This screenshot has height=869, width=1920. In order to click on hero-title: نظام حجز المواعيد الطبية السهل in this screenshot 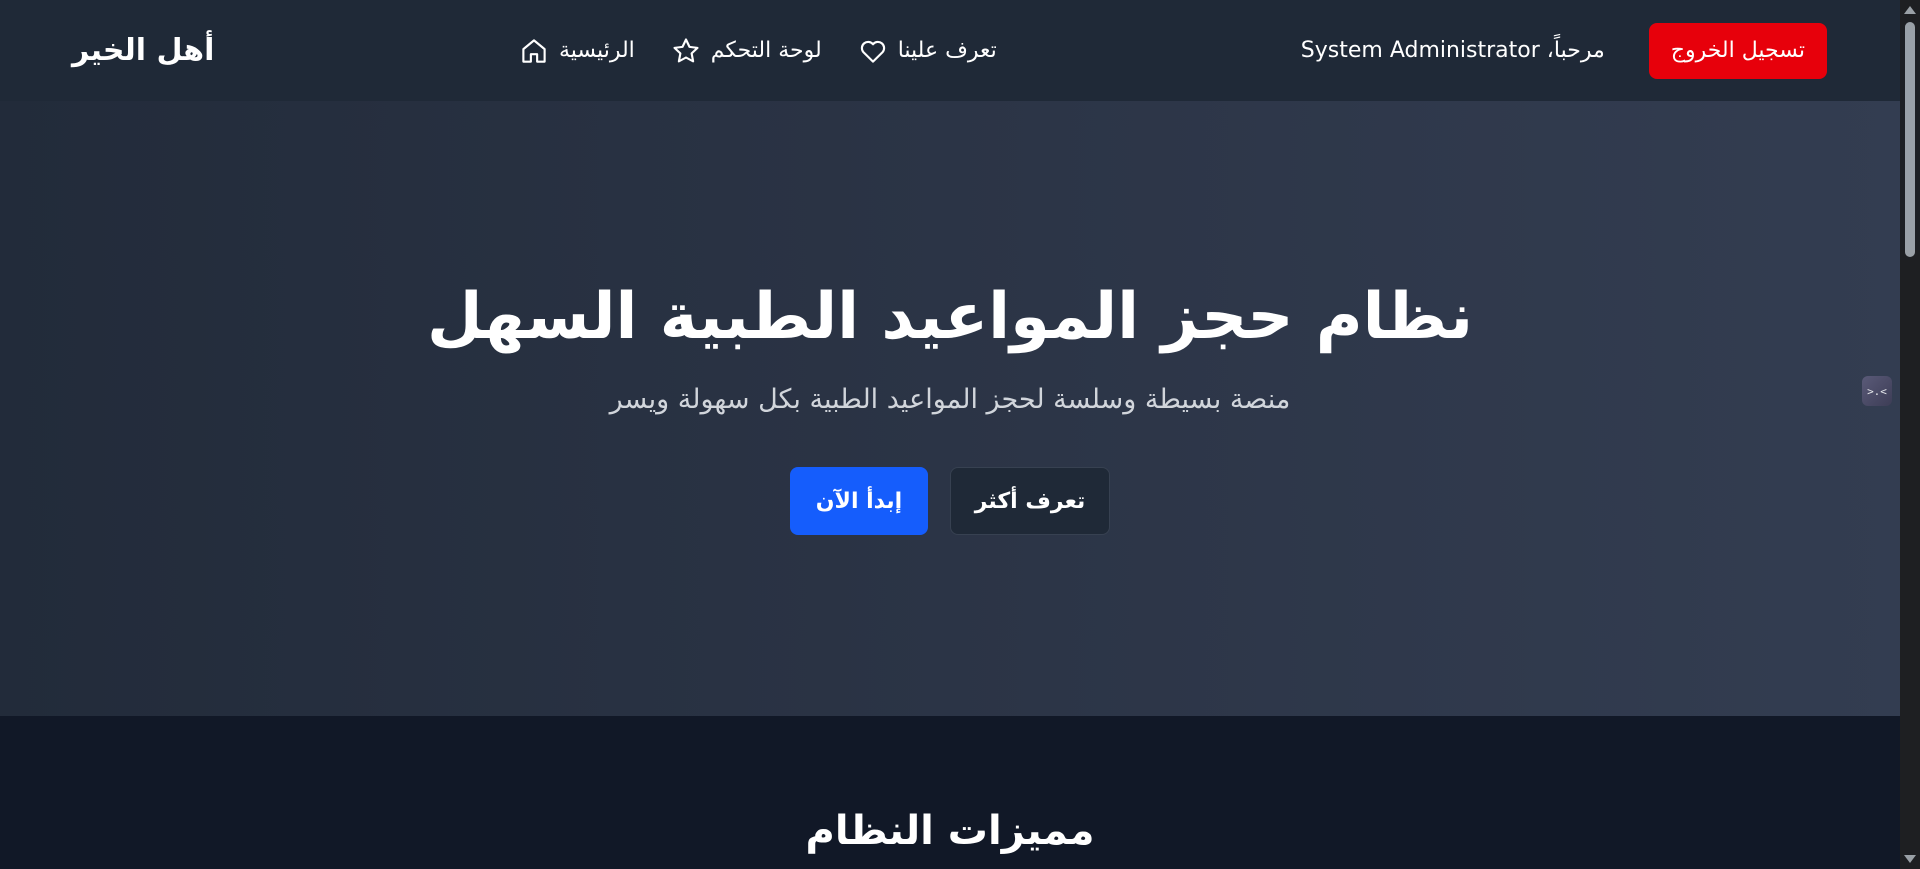, I will do `click(950, 317)`.